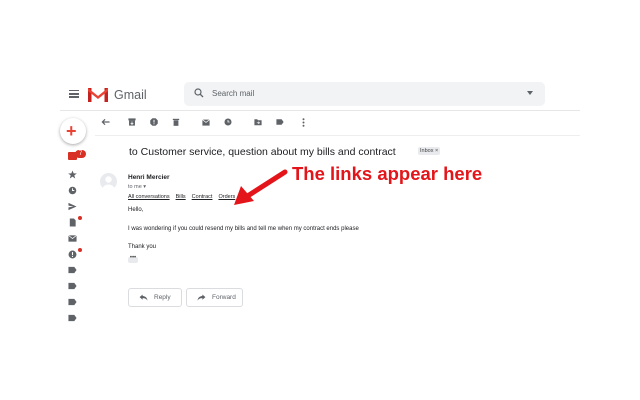 The height and width of the screenshot is (400, 640). I want to click on recipient-details: to me ▾, so click(137, 187).